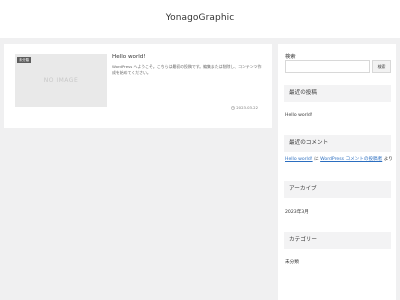 The image size is (400, 300). I want to click on site-header: YonagoGraphic, so click(200, 19).